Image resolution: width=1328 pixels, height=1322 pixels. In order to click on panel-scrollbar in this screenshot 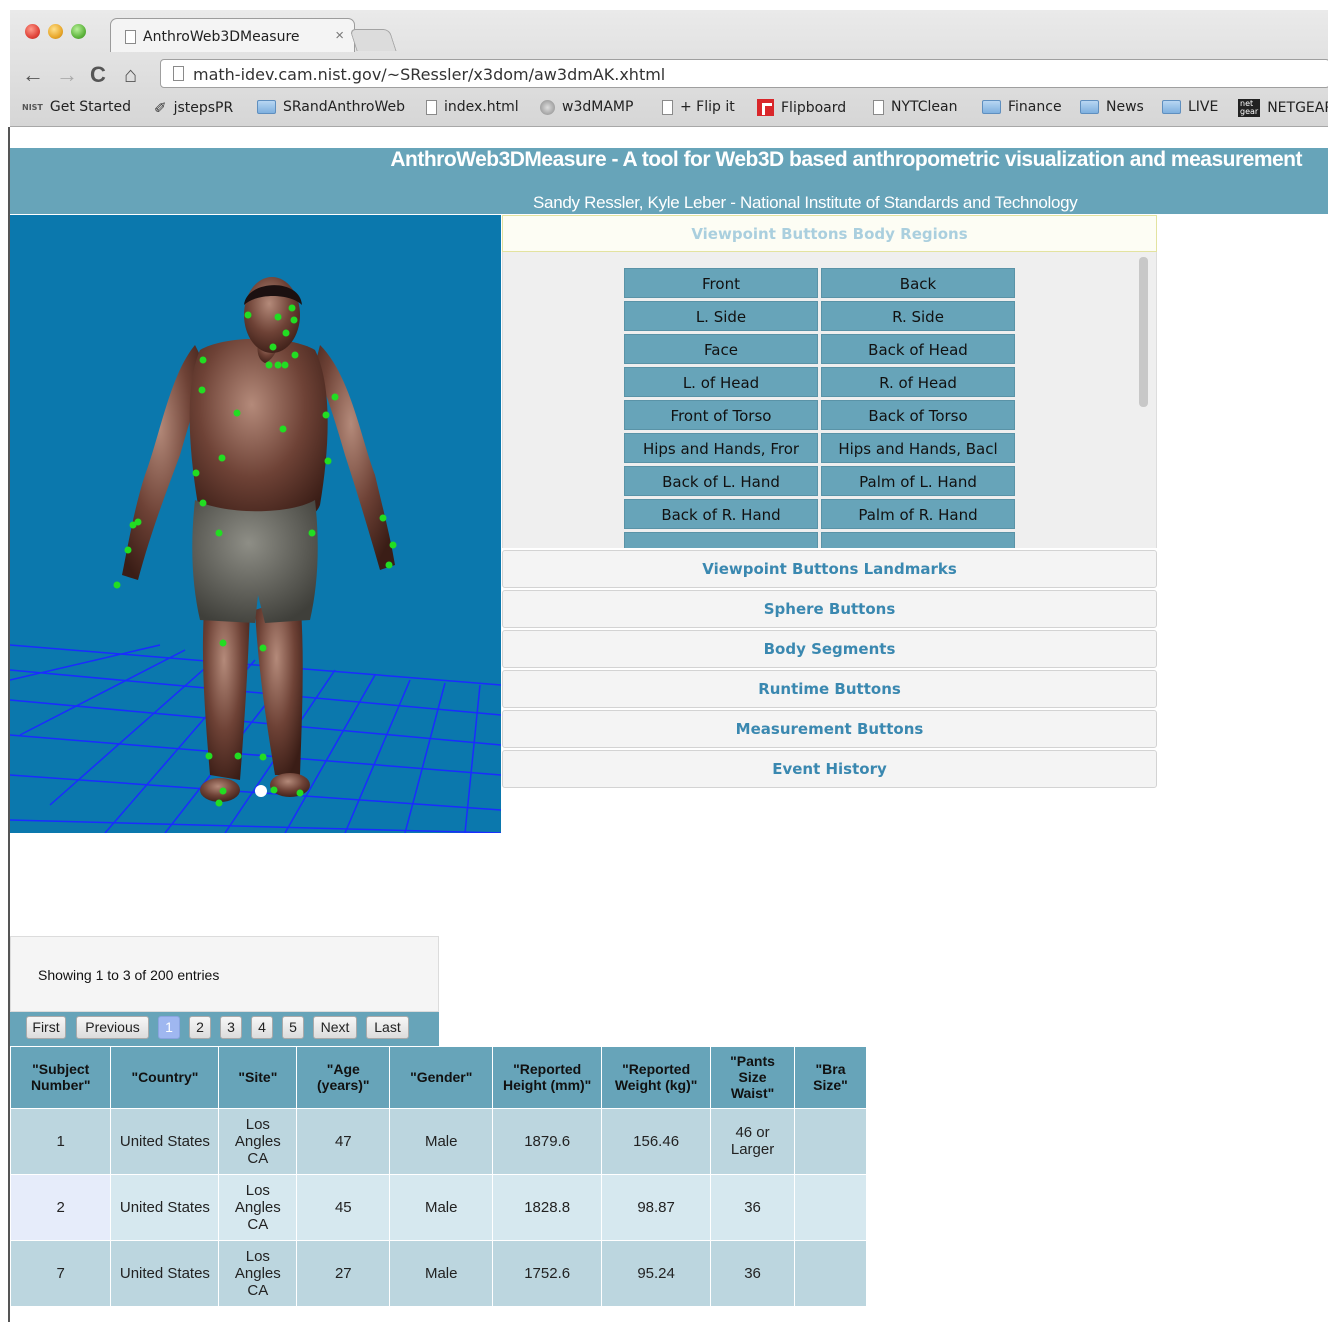, I will do `click(1143, 332)`.